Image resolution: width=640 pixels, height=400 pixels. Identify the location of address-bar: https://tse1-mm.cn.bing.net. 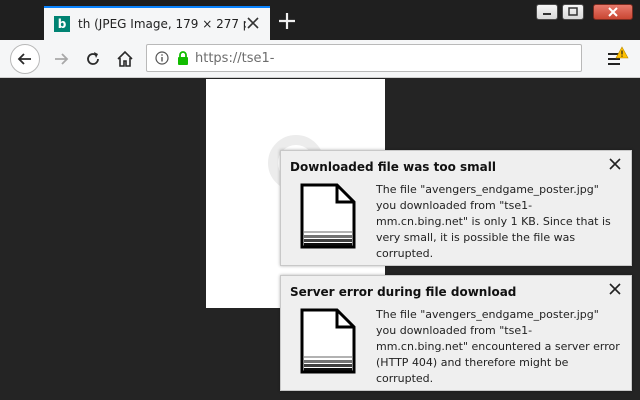
(364, 58).